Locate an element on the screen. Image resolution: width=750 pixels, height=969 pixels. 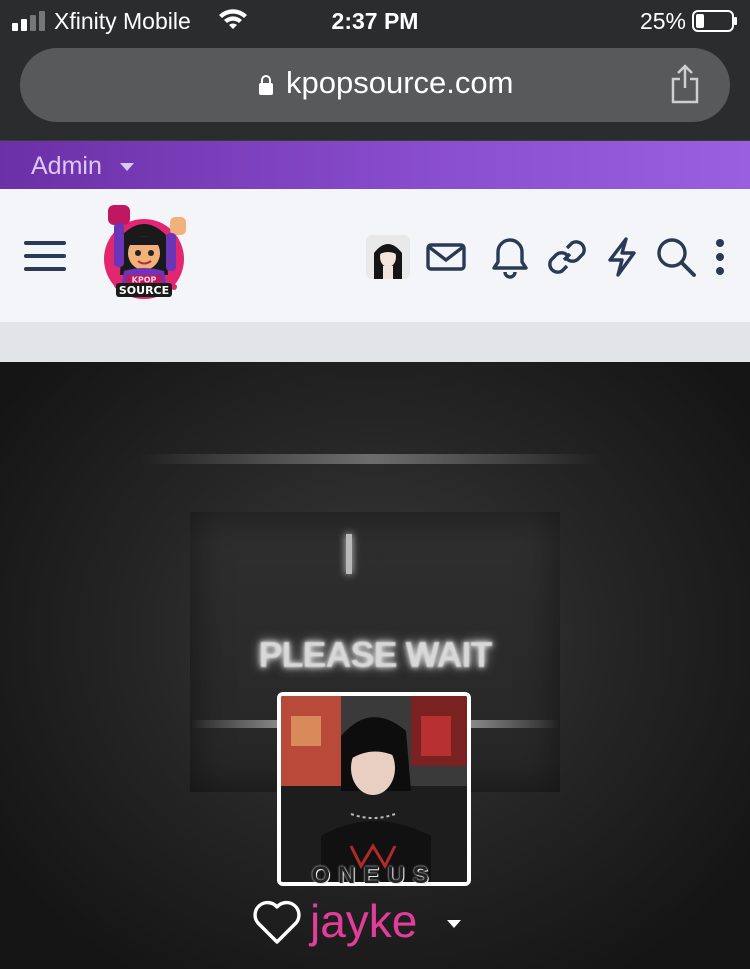
battery-icon is located at coordinates (714, 21).